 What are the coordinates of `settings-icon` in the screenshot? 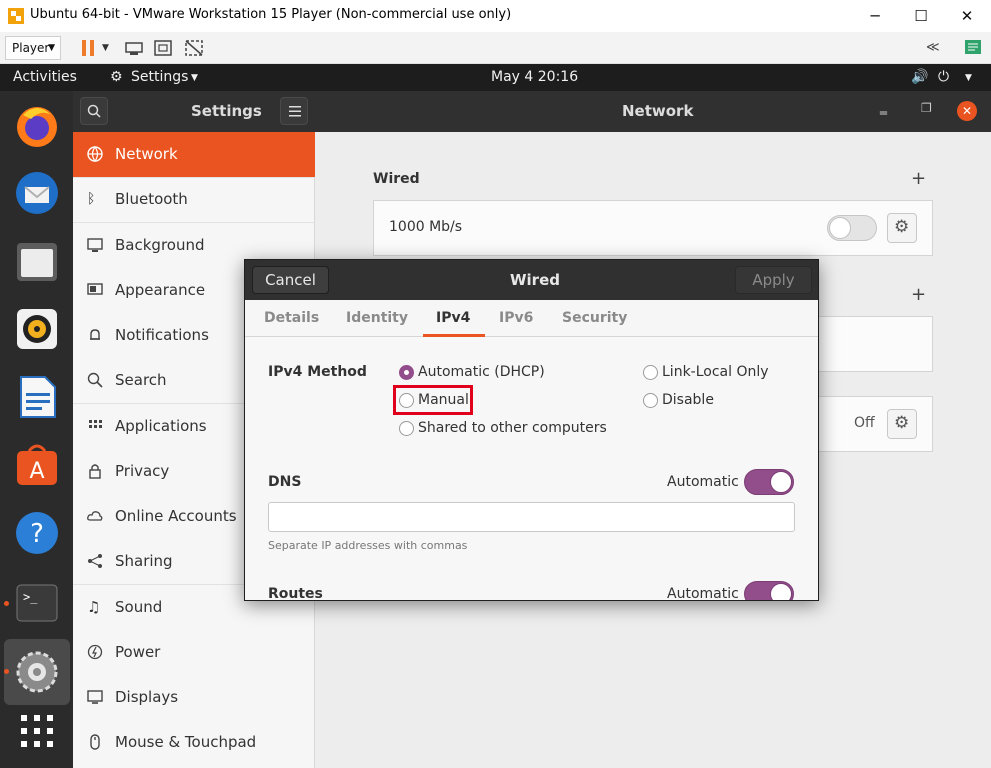 It's located at (37, 672).